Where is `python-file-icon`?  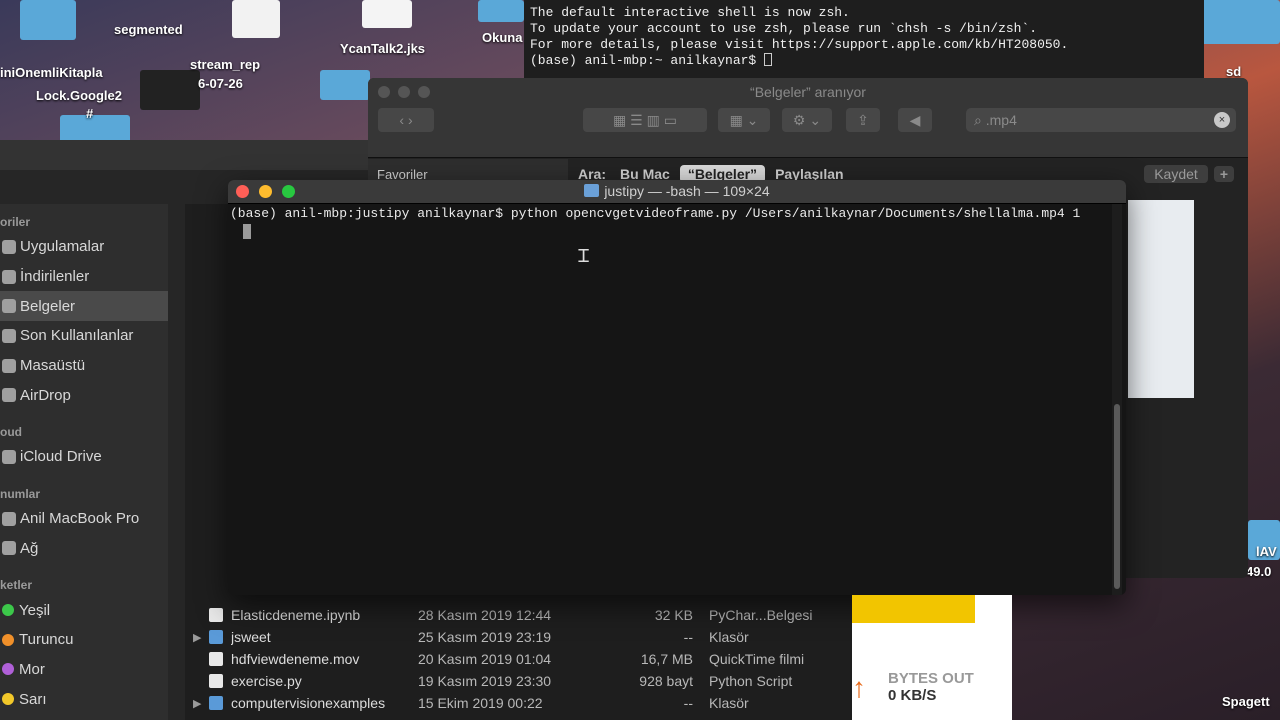 python-file-icon is located at coordinates (216, 681).